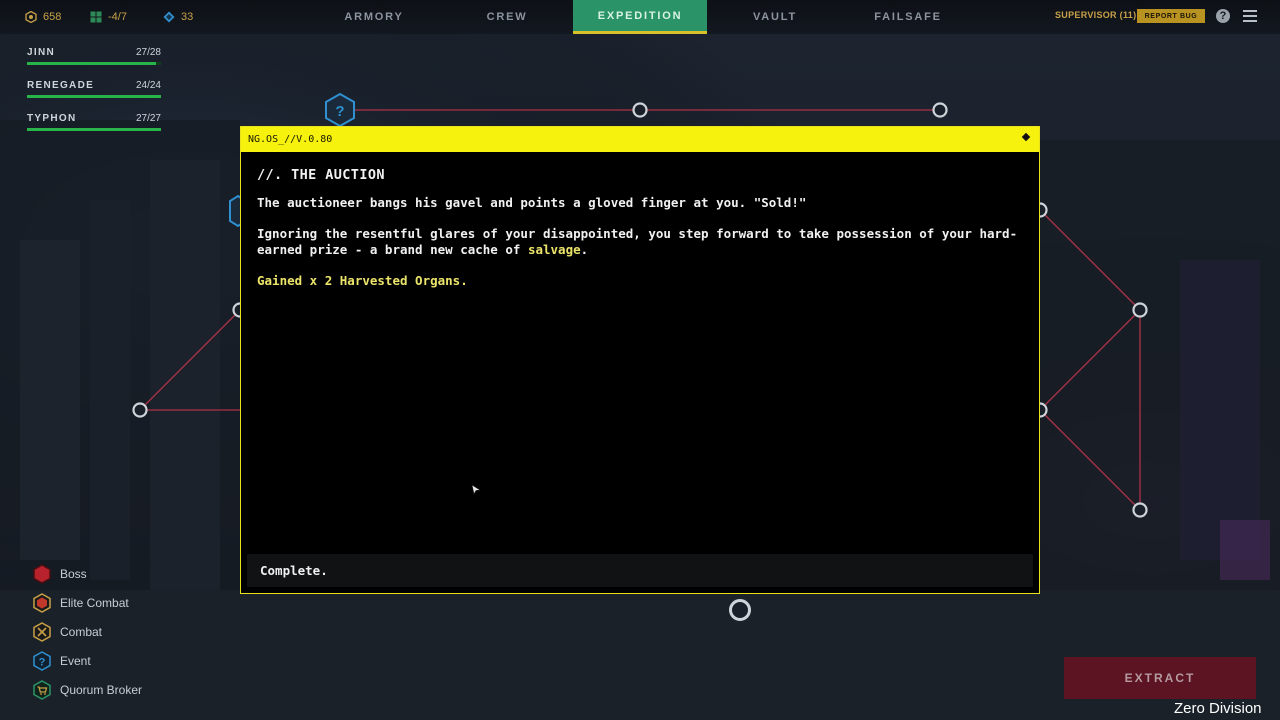 This screenshot has width=1280, height=720. Describe the element at coordinates (1095, 15) in the screenshot. I see `supervisor-level: SUPERVISOR (11)` at that location.